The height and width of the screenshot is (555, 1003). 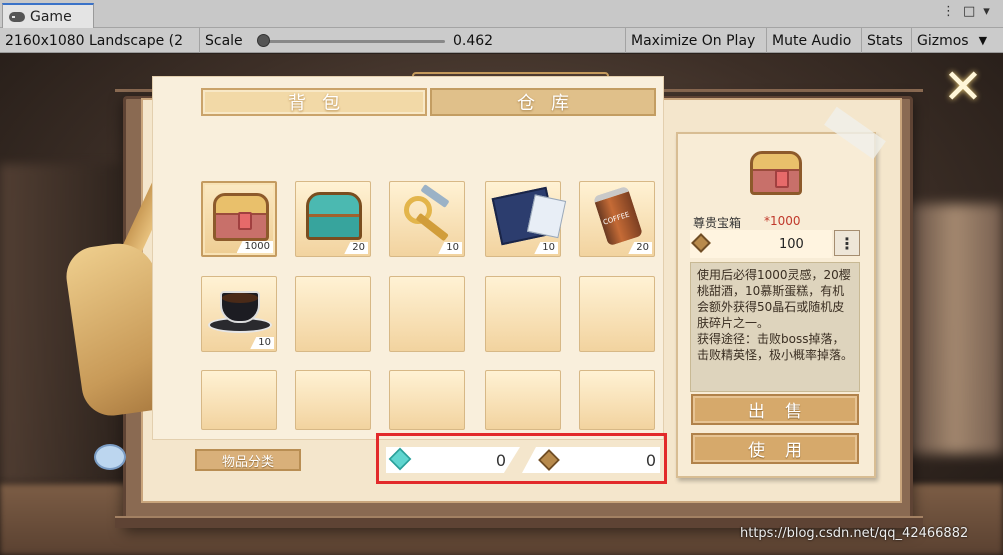 I want to click on close-button: ✕, so click(x=963, y=87).